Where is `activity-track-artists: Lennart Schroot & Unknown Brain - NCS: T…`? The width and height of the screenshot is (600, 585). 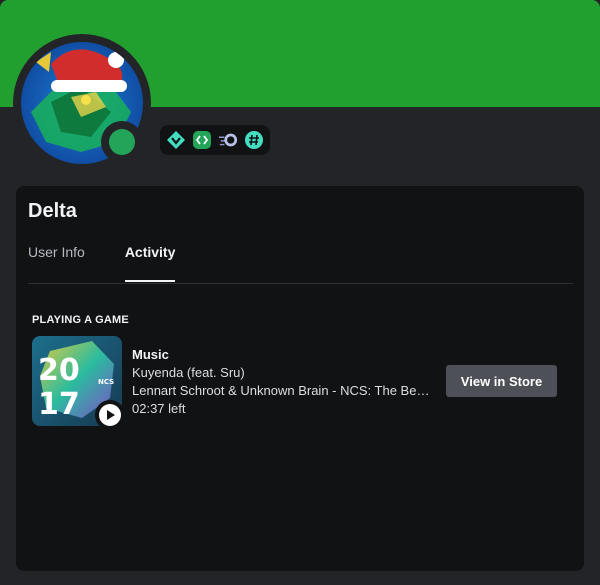
activity-track-artists: Lennart Schroot & Unknown Brain - NCS: T… is located at coordinates (282, 390).